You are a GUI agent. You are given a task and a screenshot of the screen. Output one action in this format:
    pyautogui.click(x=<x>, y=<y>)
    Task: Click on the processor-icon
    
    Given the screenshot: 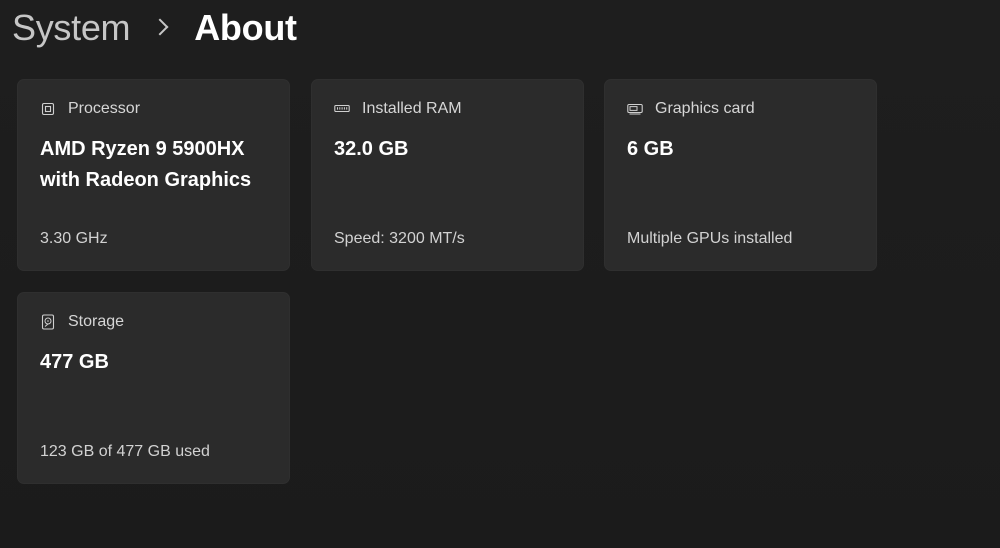 What is the action you would take?
    pyautogui.click(x=48, y=109)
    